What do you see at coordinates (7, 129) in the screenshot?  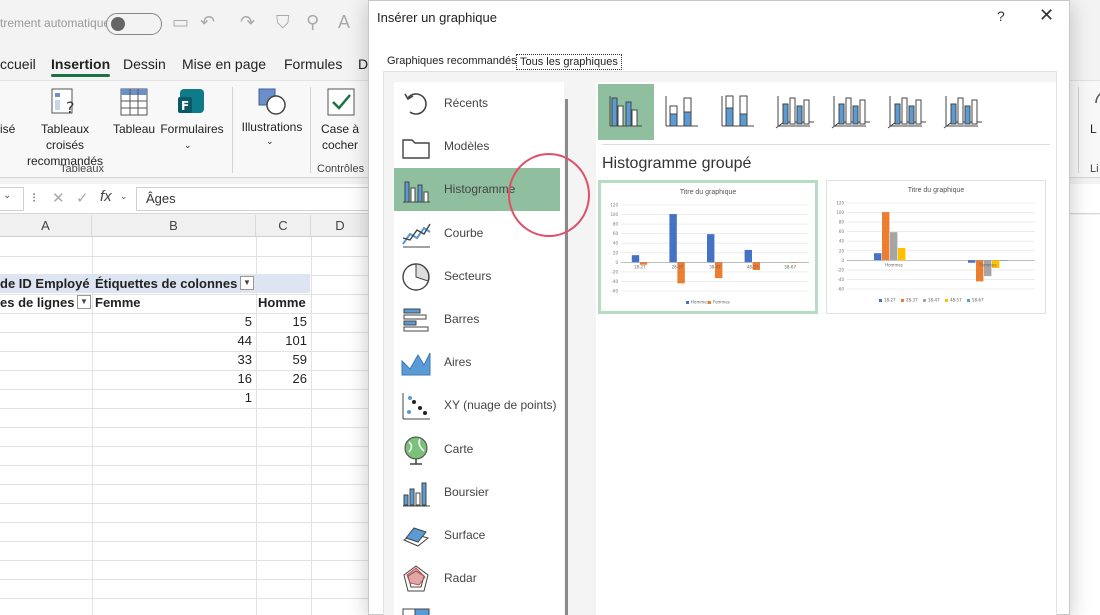 I see `ribbon-partial-button: isé` at bounding box center [7, 129].